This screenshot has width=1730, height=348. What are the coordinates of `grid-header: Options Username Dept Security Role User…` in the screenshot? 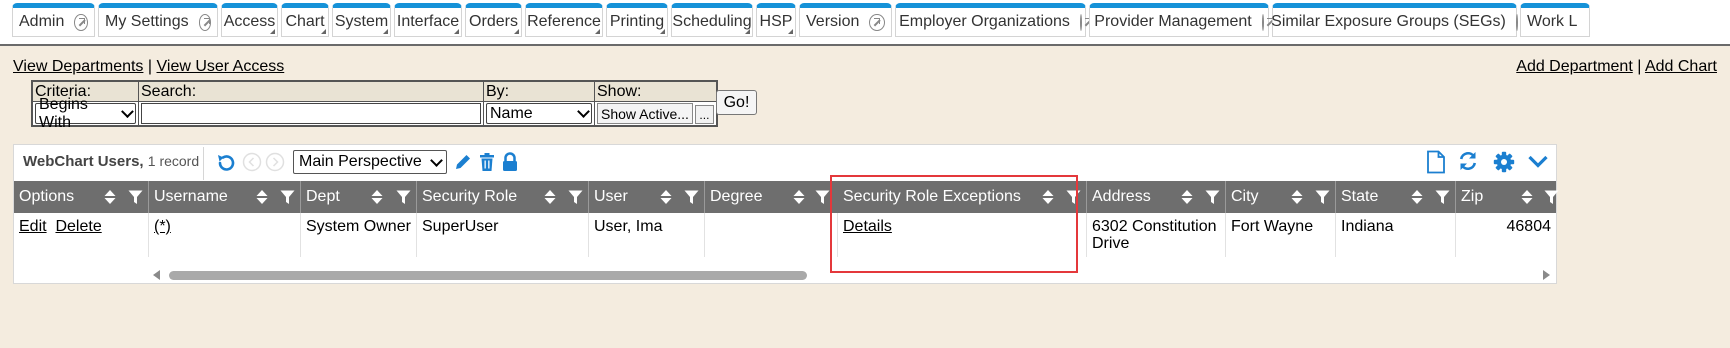 It's located at (786, 197).